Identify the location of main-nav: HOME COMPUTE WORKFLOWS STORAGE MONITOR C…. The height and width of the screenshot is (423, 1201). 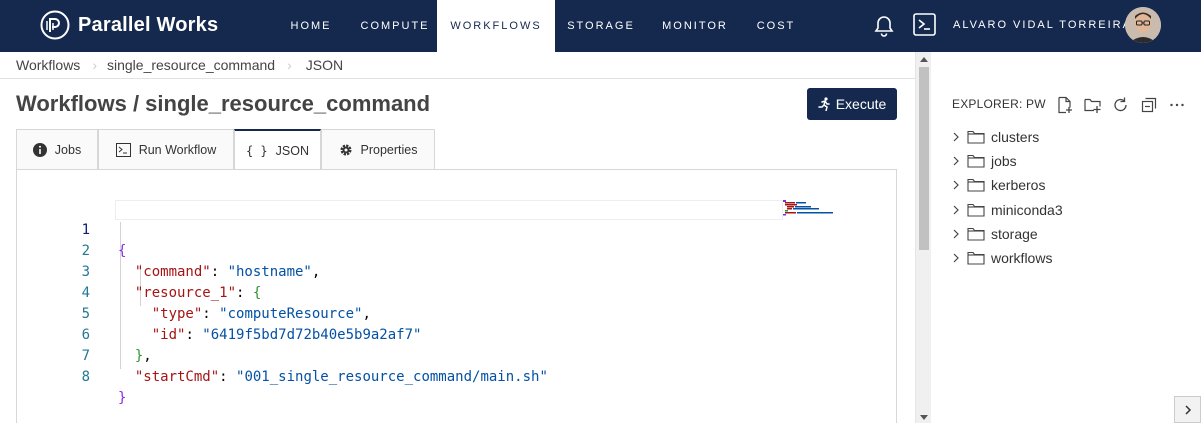
(539, 26).